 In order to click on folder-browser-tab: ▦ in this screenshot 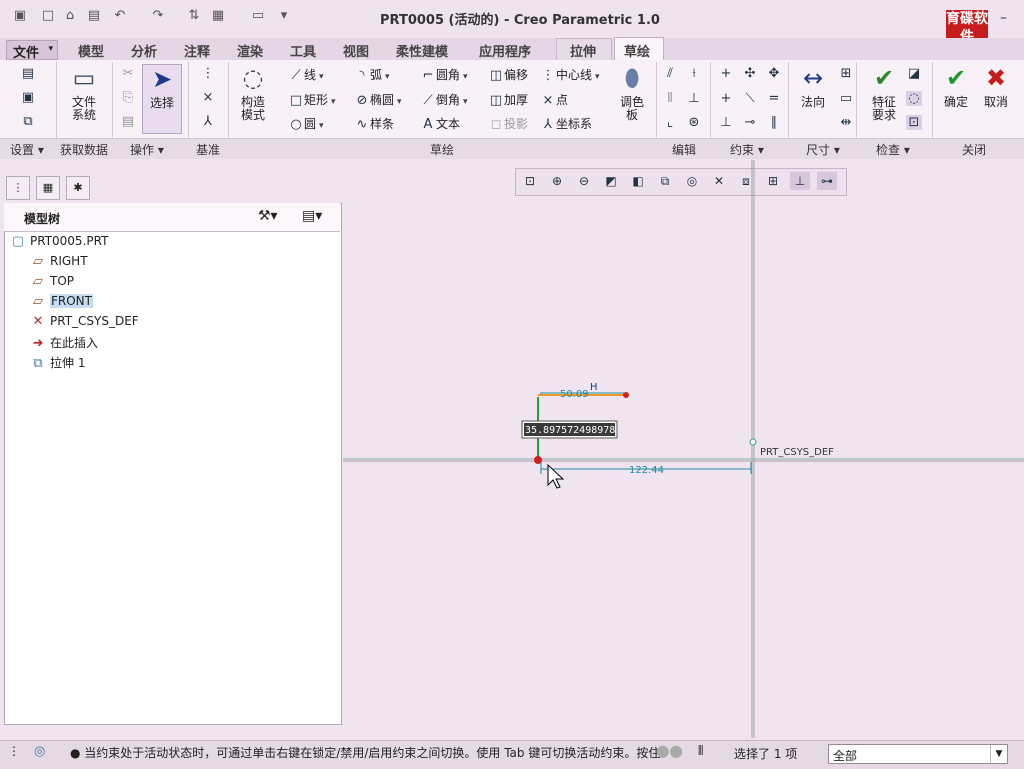, I will do `click(48, 188)`.